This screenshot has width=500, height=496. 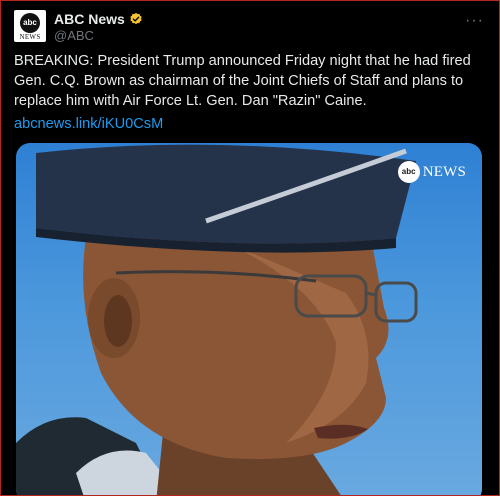 I want to click on display-name: ABC News, so click(x=89, y=19).